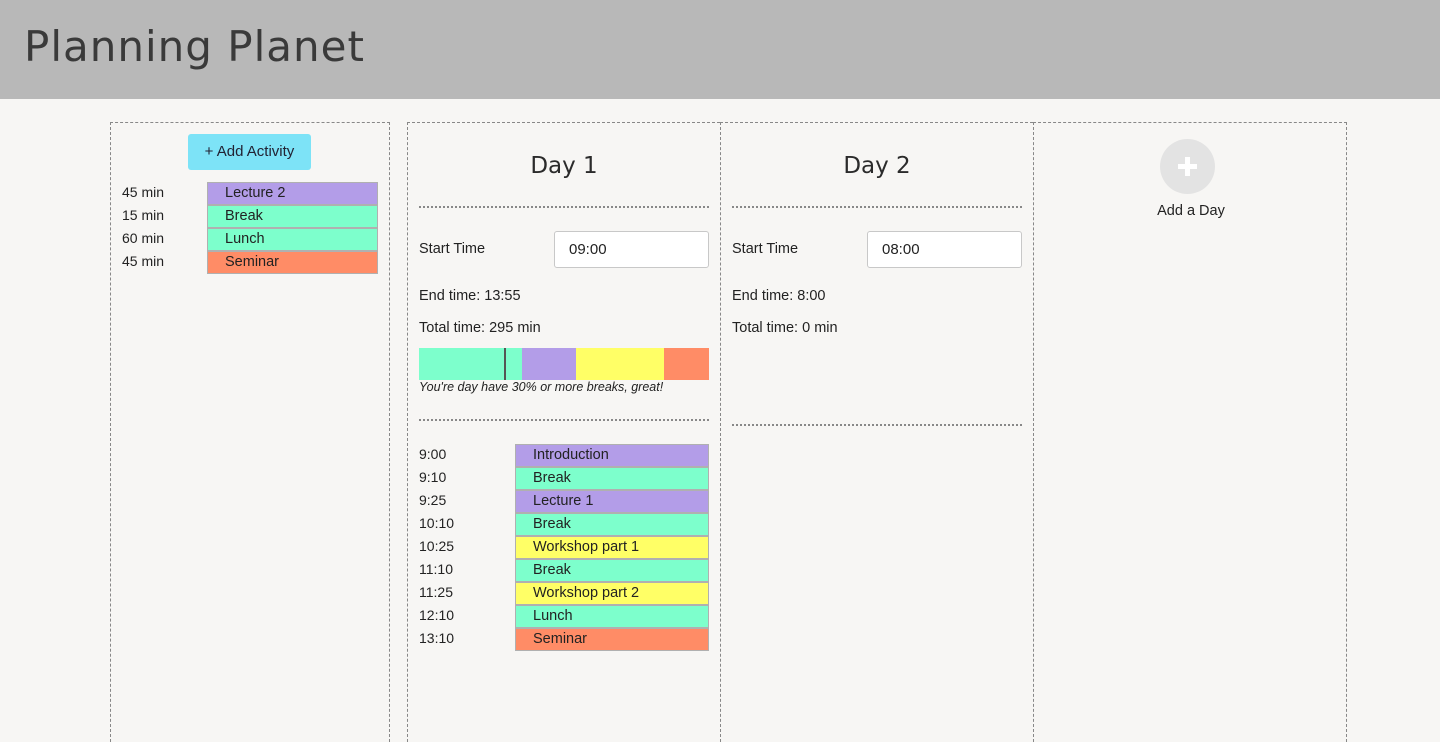 This screenshot has width=1440, height=742. I want to click on add-day-button, so click(1187, 166).